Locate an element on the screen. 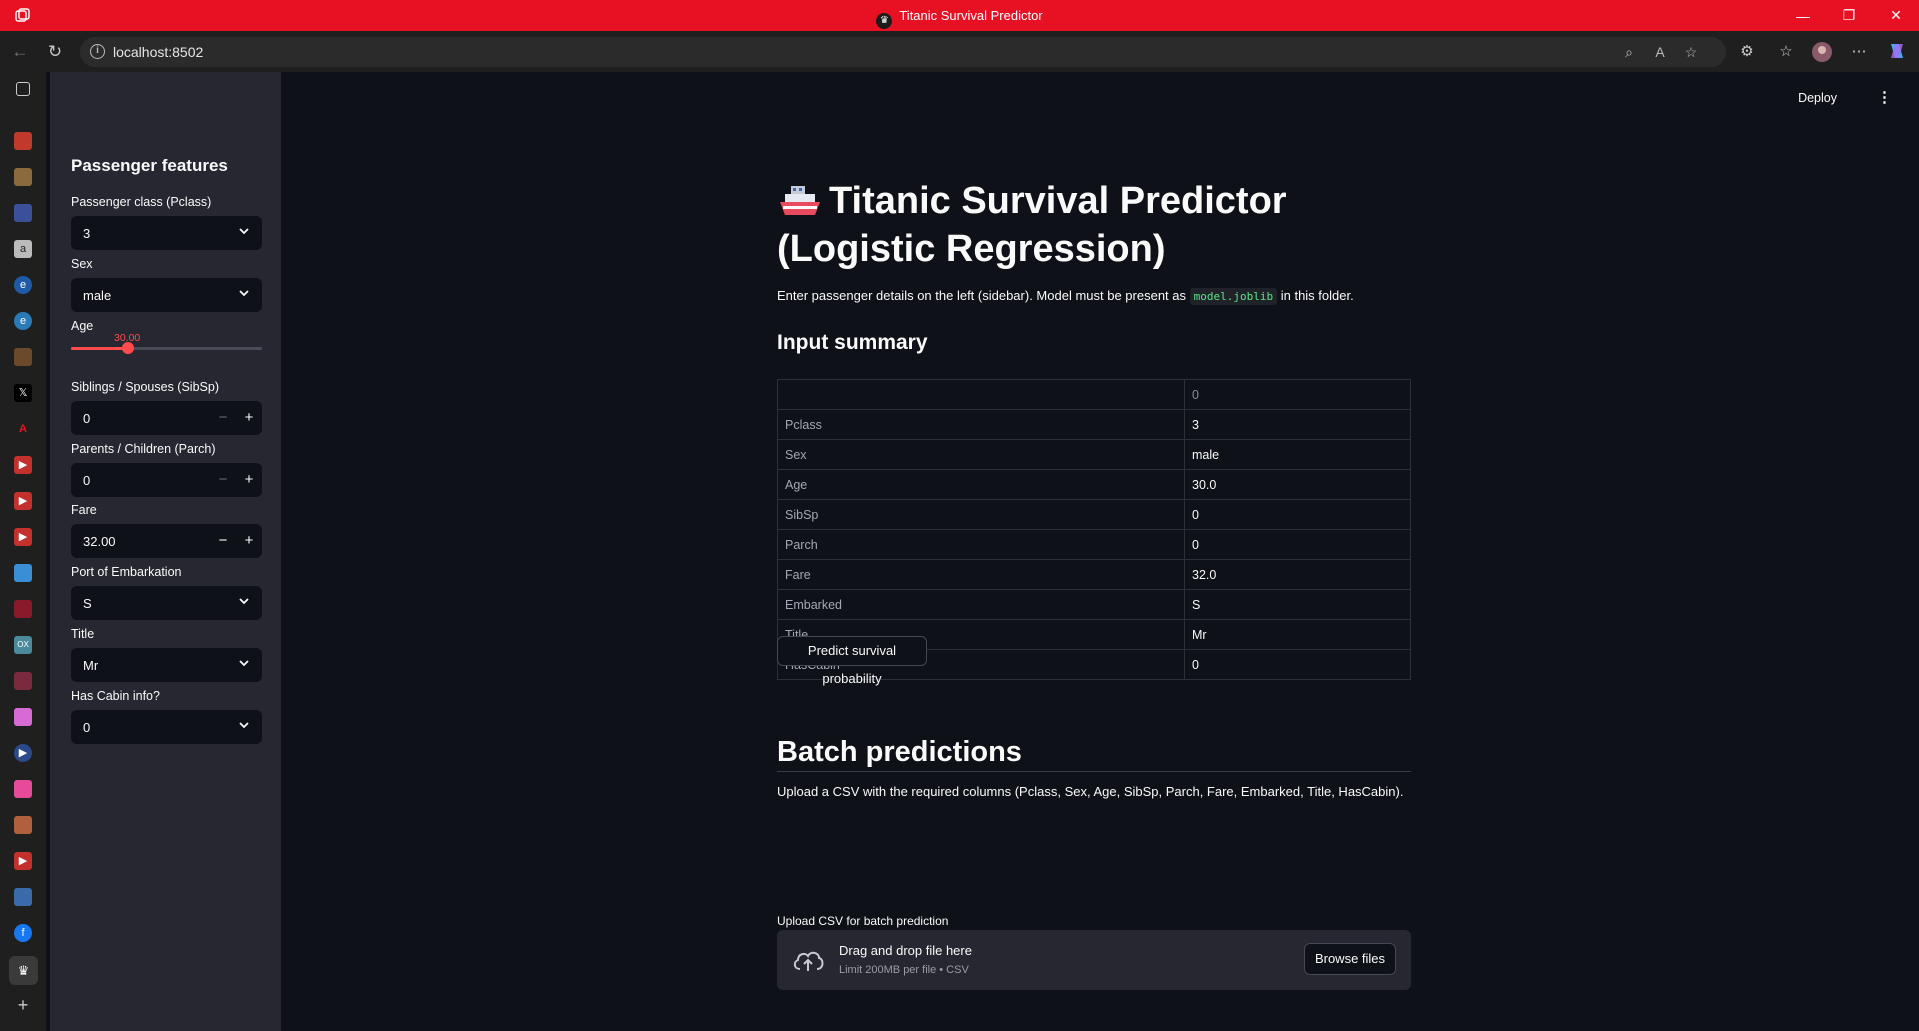 This screenshot has width=1919, height=1031. main-menu-icon: ⋮ is located at coordinates (1884, 98).